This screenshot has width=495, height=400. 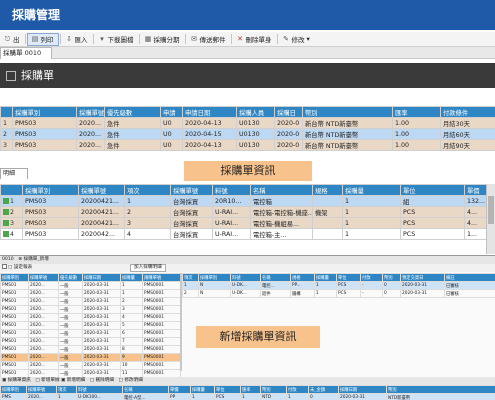 What do you see at coordinates (247, 260) in the screenshot?
I see `inset-tabstrip: 0010 ⊗ 採購單_新增` at bounding box center [247, 260].